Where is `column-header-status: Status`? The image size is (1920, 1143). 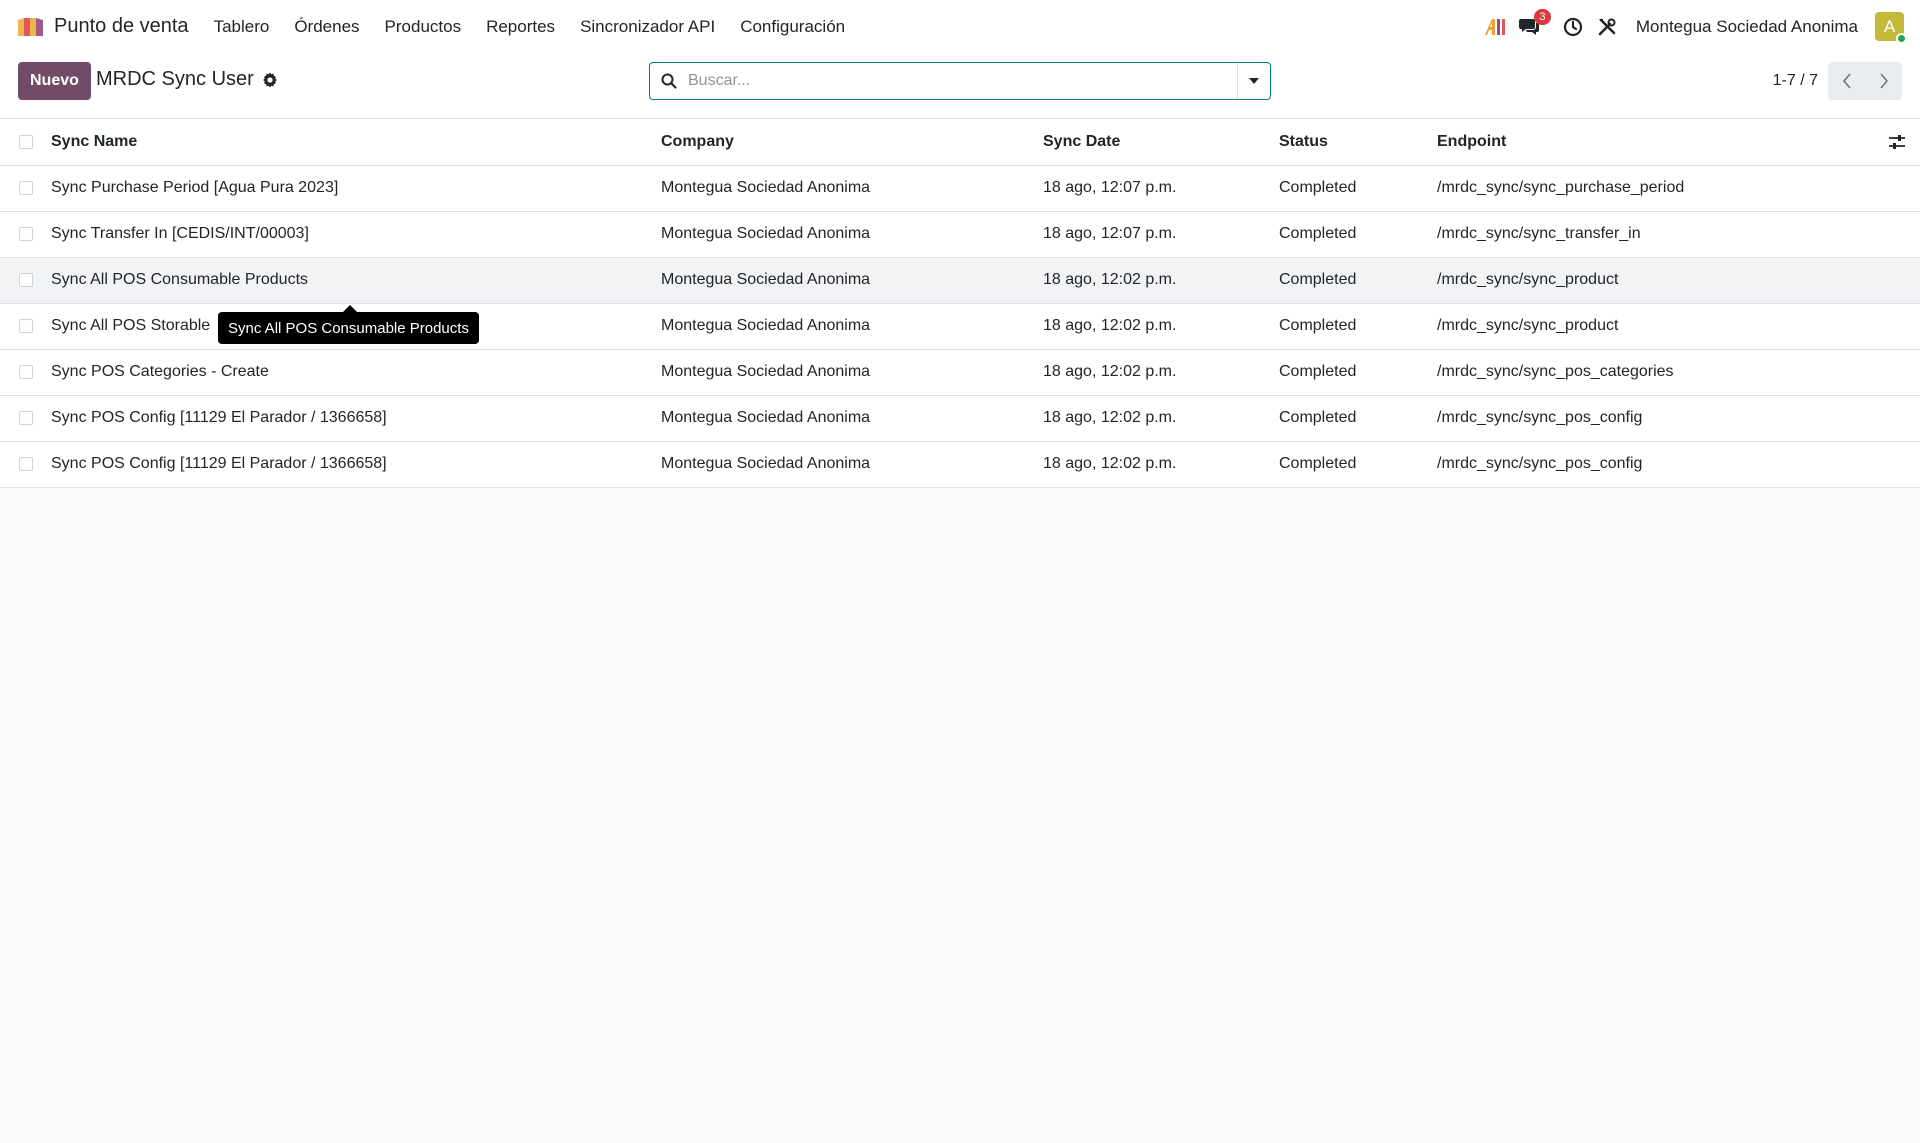
column-header-status: Status is located at coordinates (1358, 142).